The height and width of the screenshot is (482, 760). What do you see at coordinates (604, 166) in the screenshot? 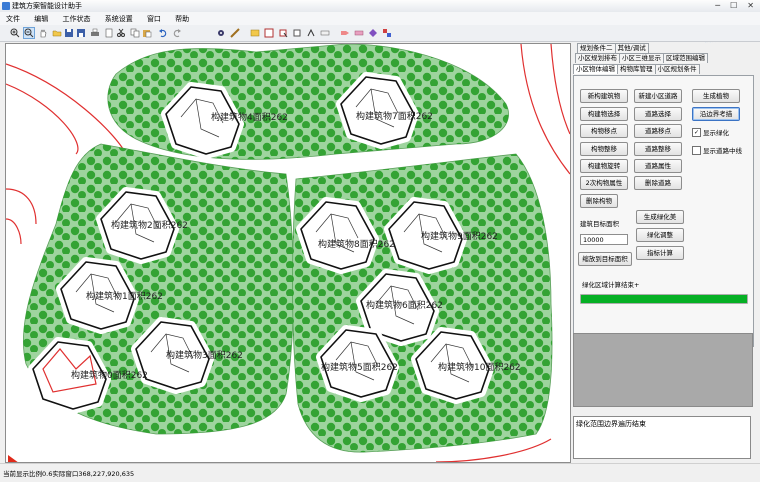
I see `rotate-building-button: 构建物旋转` at bounding box center [604, 166].